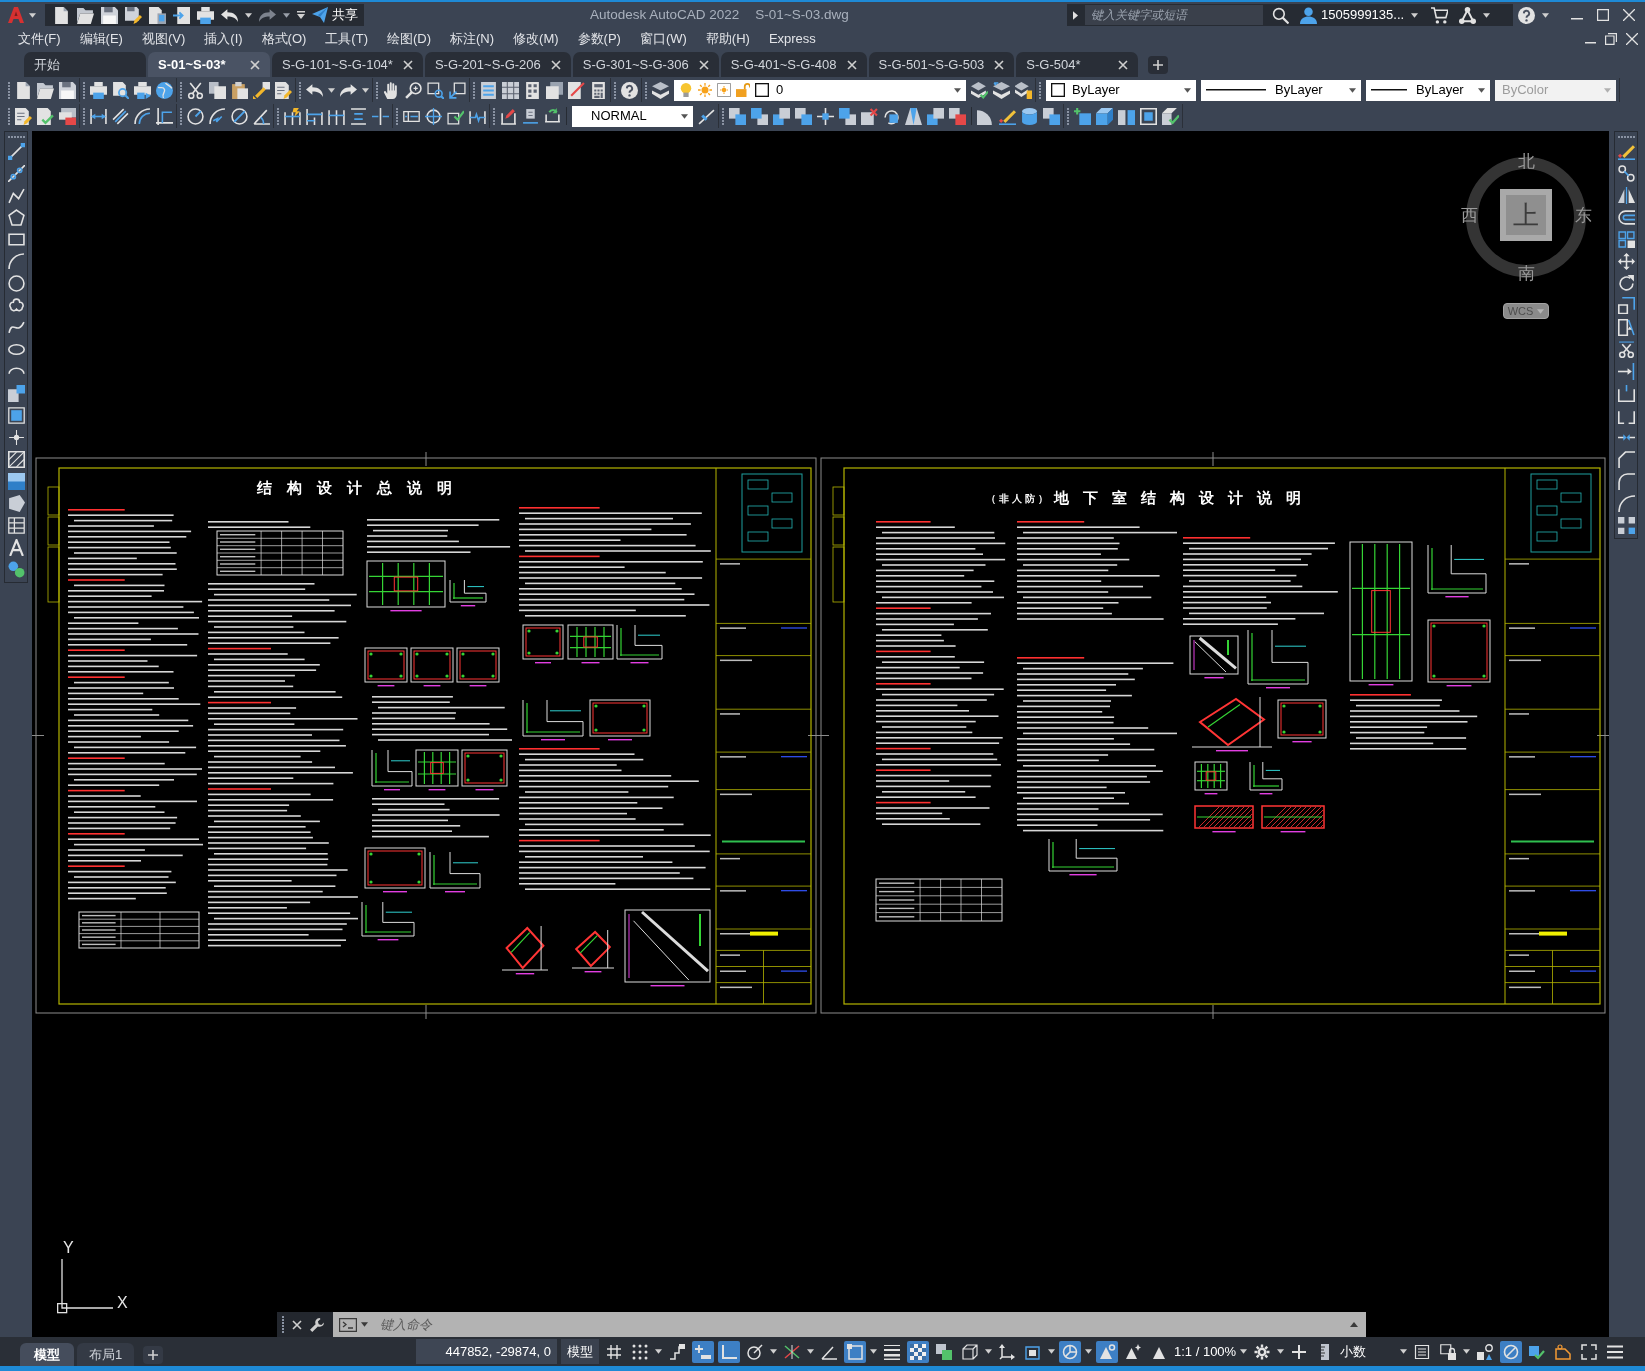  Describe the element at coordinates (1626, 525) in the screenshot. I see `explode-icon` at that location.